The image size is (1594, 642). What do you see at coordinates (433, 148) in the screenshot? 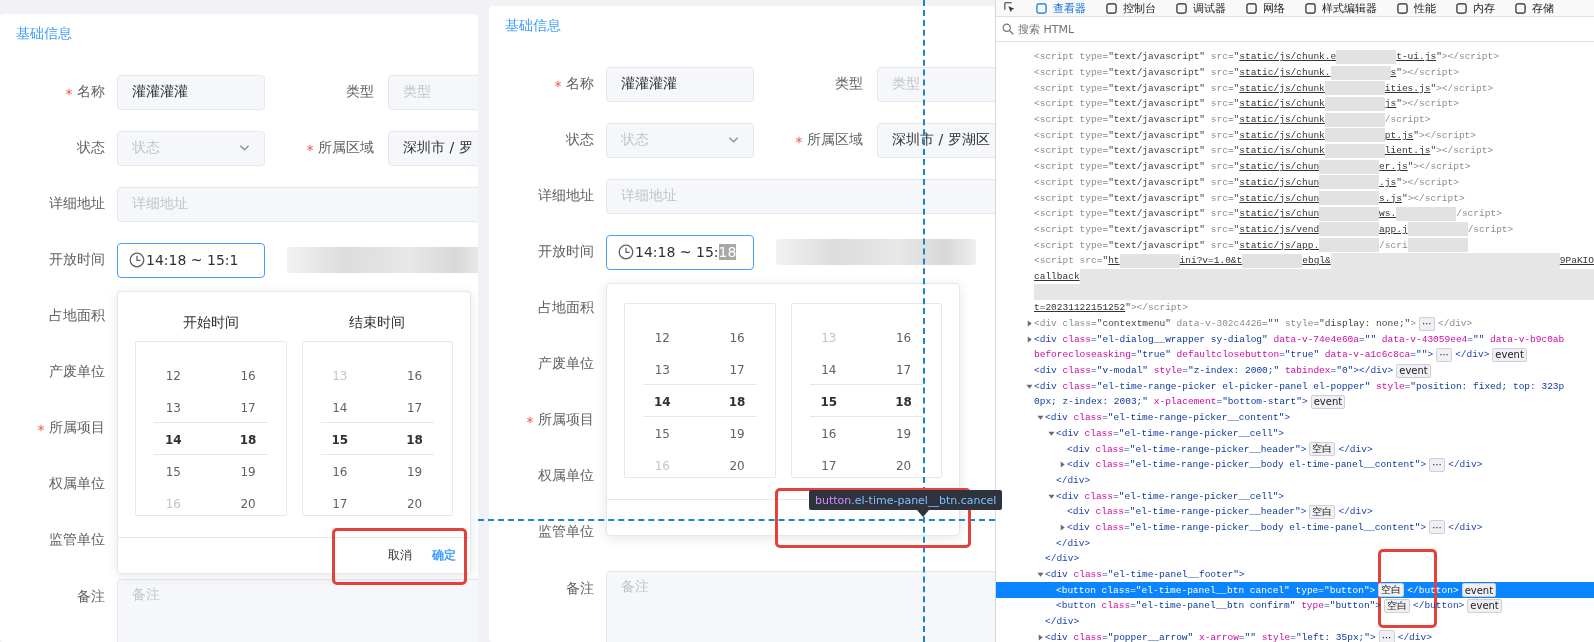
I see `text-field: 深圳市 / 罗` at bounding box center [433, 148].